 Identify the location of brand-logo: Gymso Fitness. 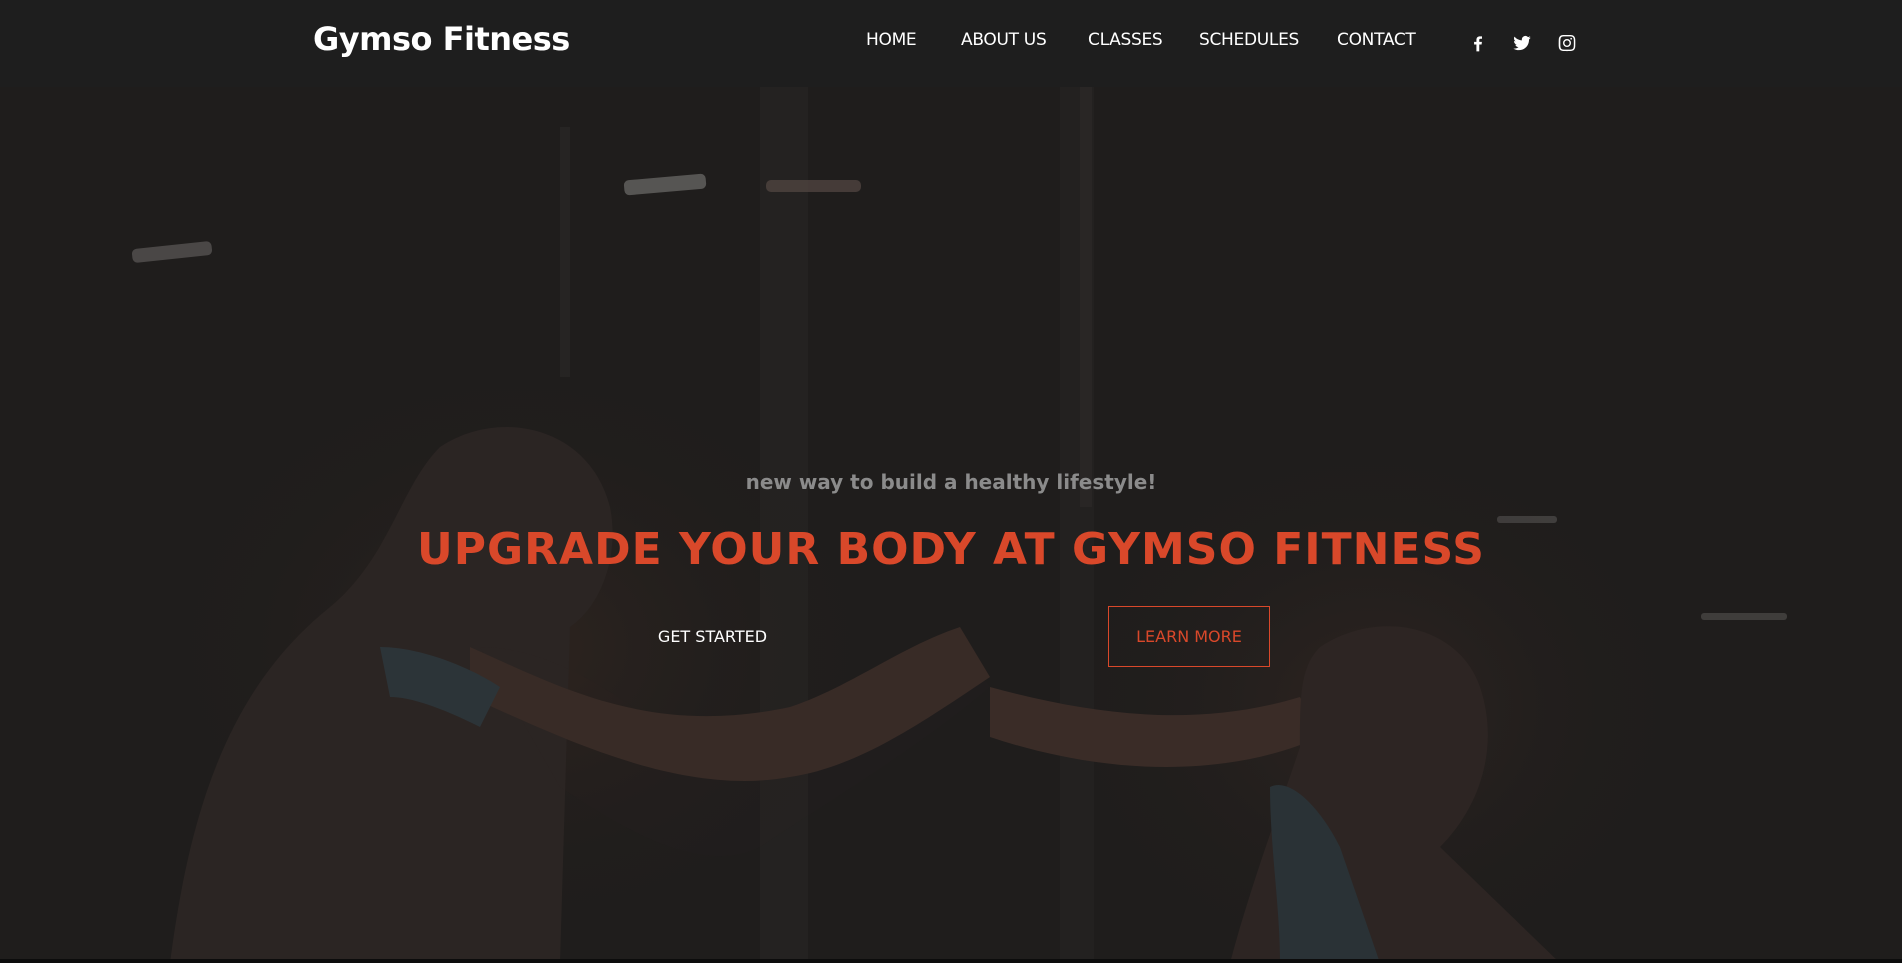
(441, 39).